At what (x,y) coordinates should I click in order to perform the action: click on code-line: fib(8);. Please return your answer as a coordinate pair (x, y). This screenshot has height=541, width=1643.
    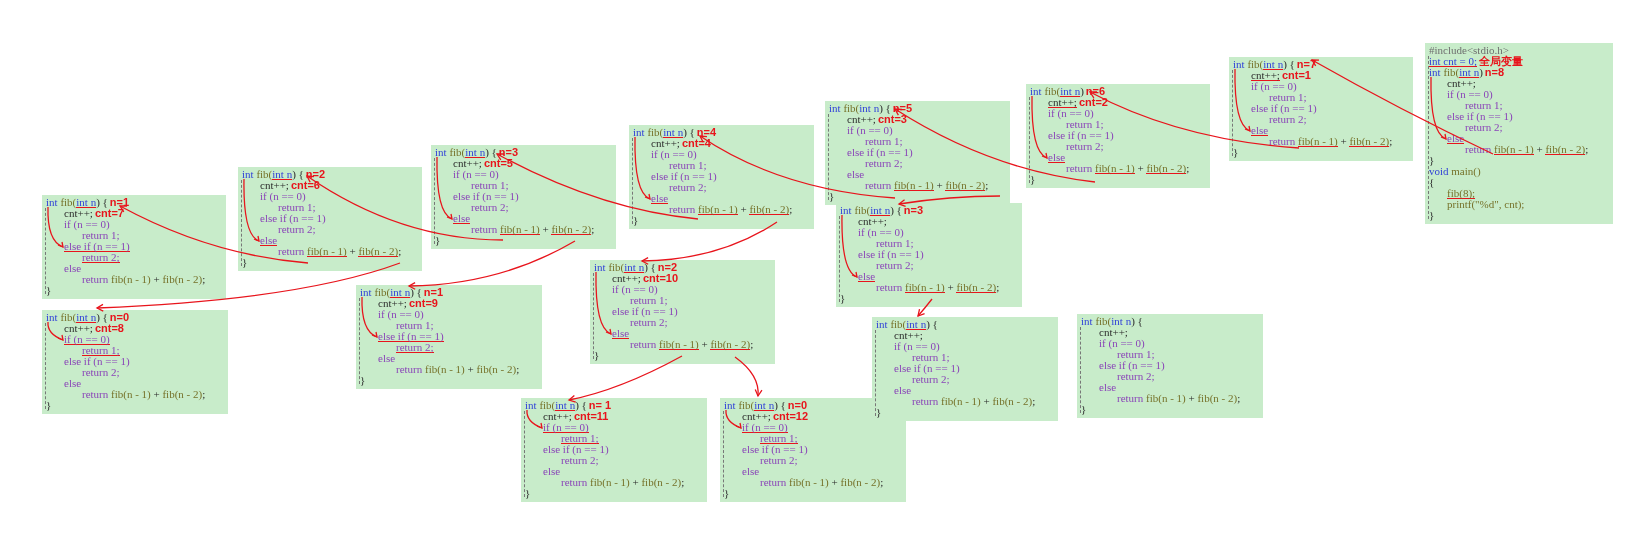
    Looking at the image, I should click on (1461, 193).